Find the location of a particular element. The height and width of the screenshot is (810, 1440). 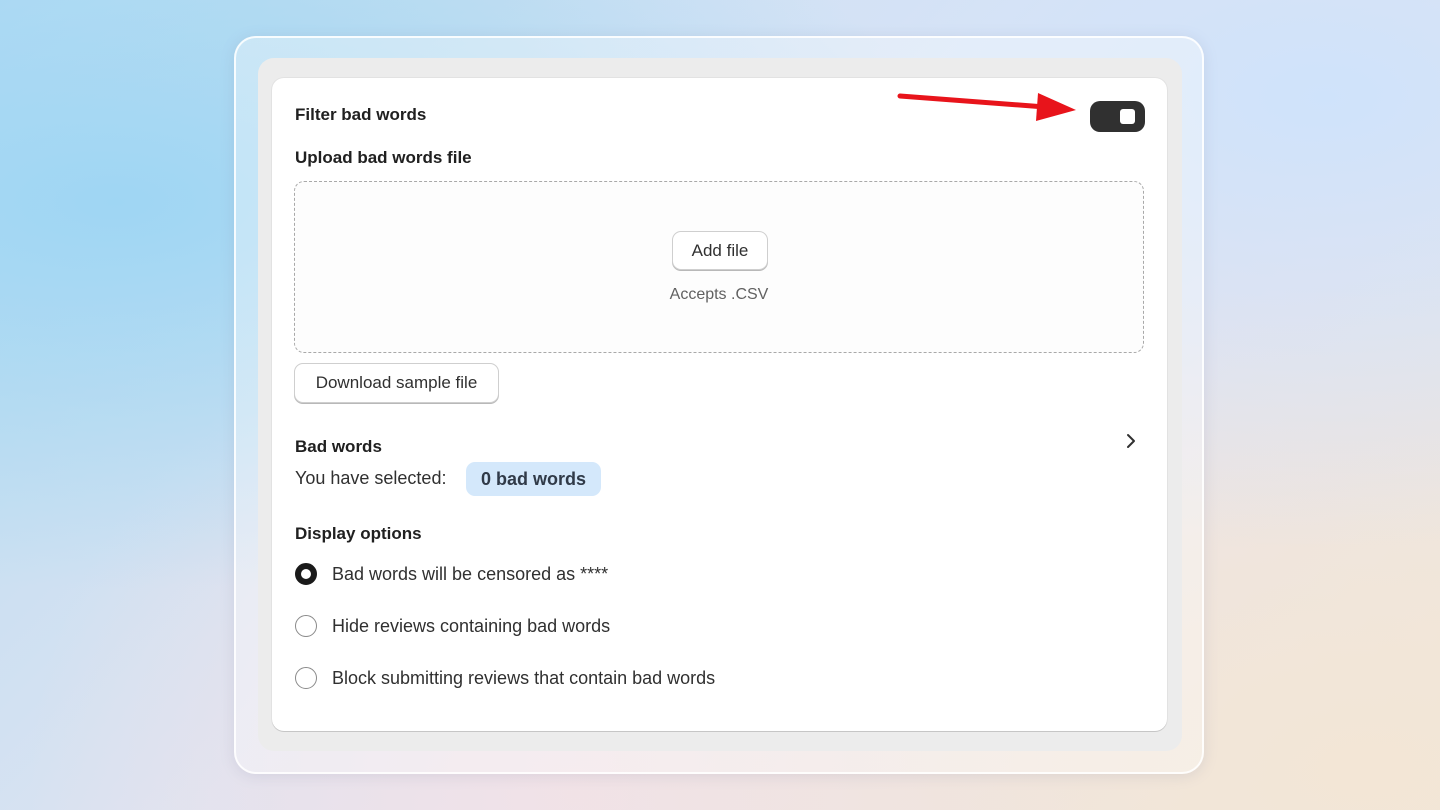

file-dropzone: Add file Accepts .CSV is located at coordinates (719, 267).